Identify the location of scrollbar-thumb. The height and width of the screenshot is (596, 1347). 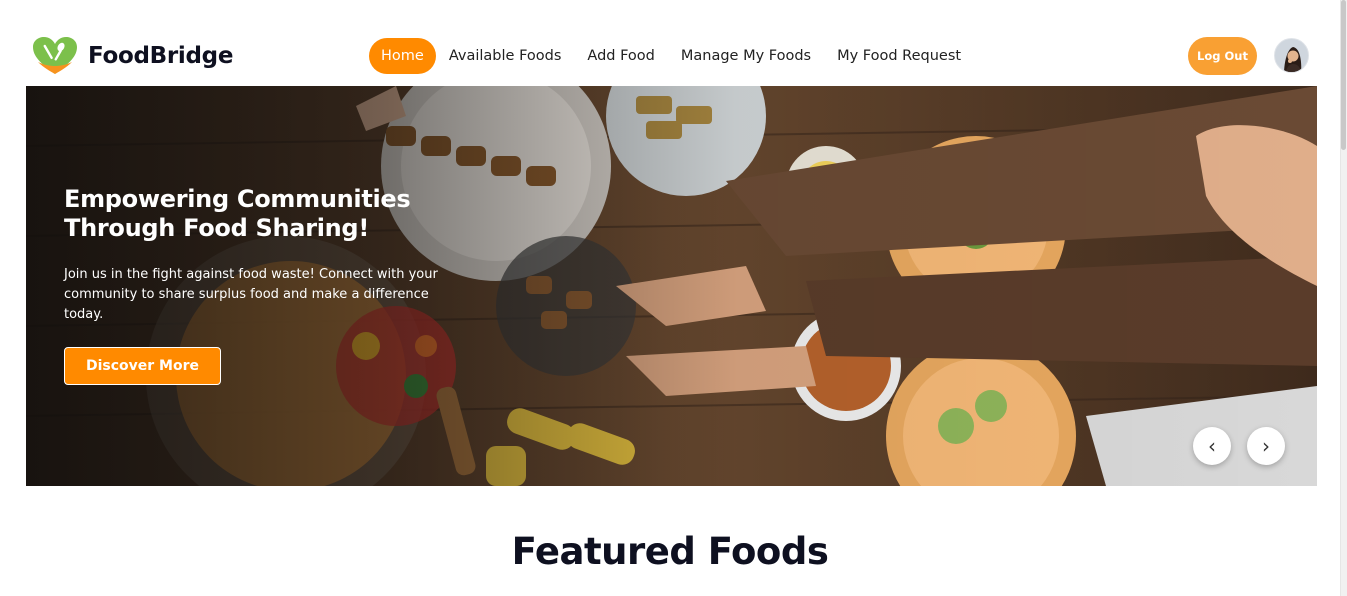
(1343, 75).